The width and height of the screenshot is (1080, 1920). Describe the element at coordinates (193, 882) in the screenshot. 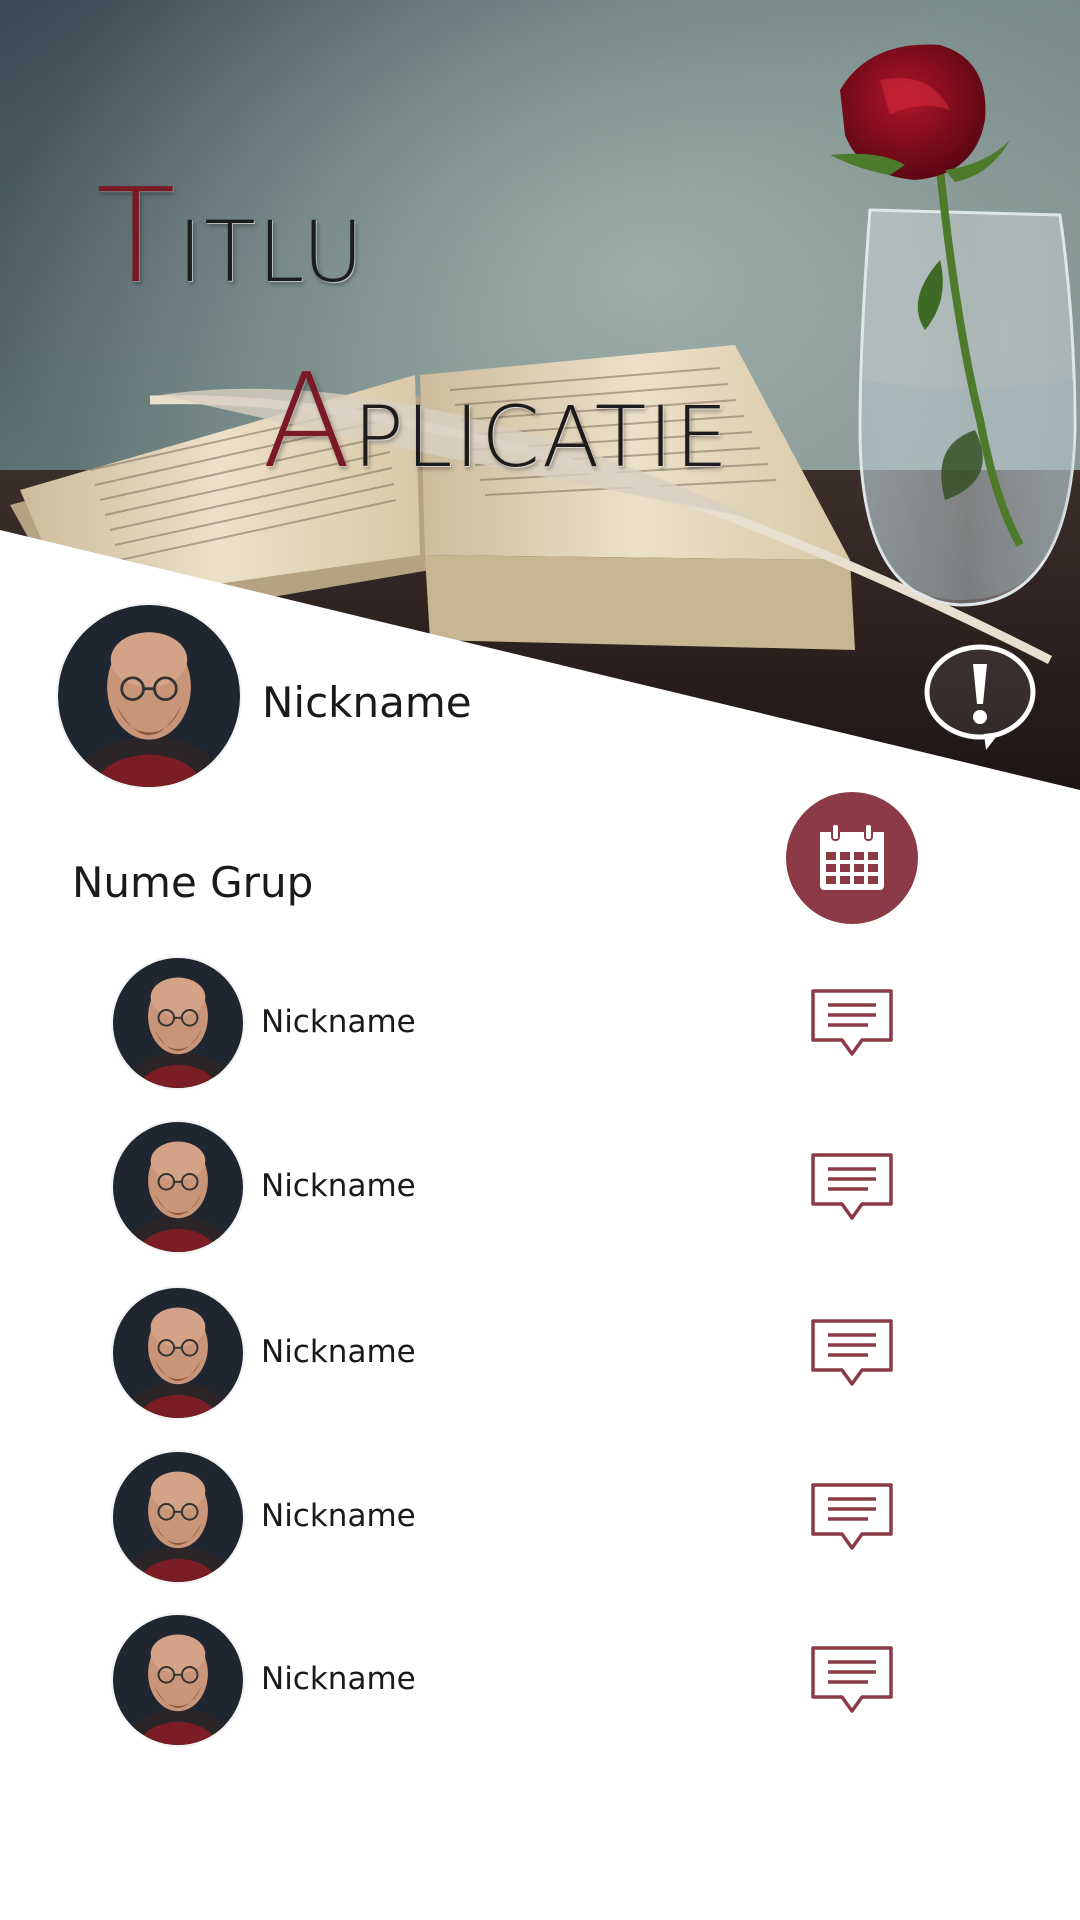

I see `group-name: Nume Grup` at that location.